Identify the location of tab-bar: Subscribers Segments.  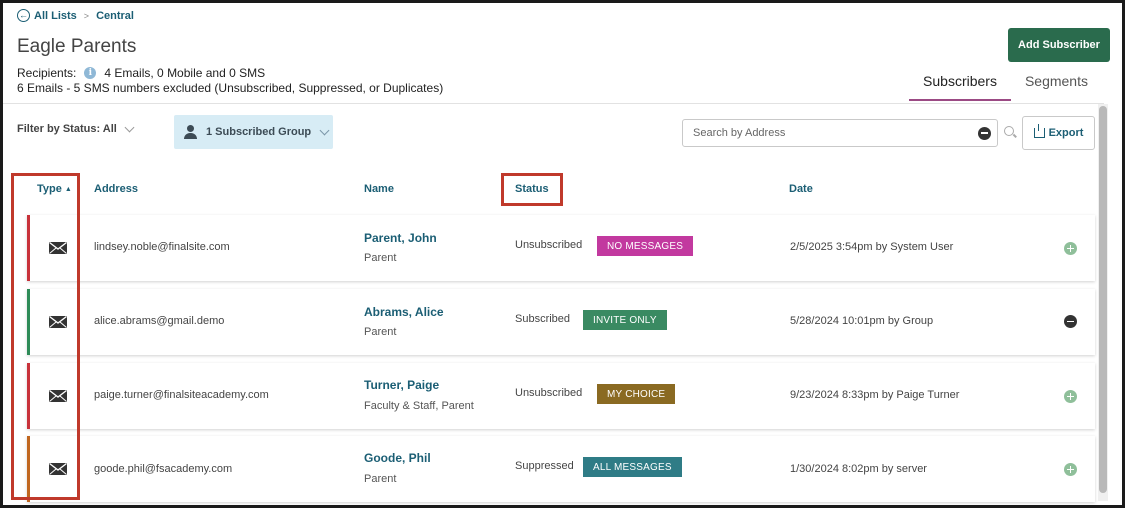
(1005, 84).